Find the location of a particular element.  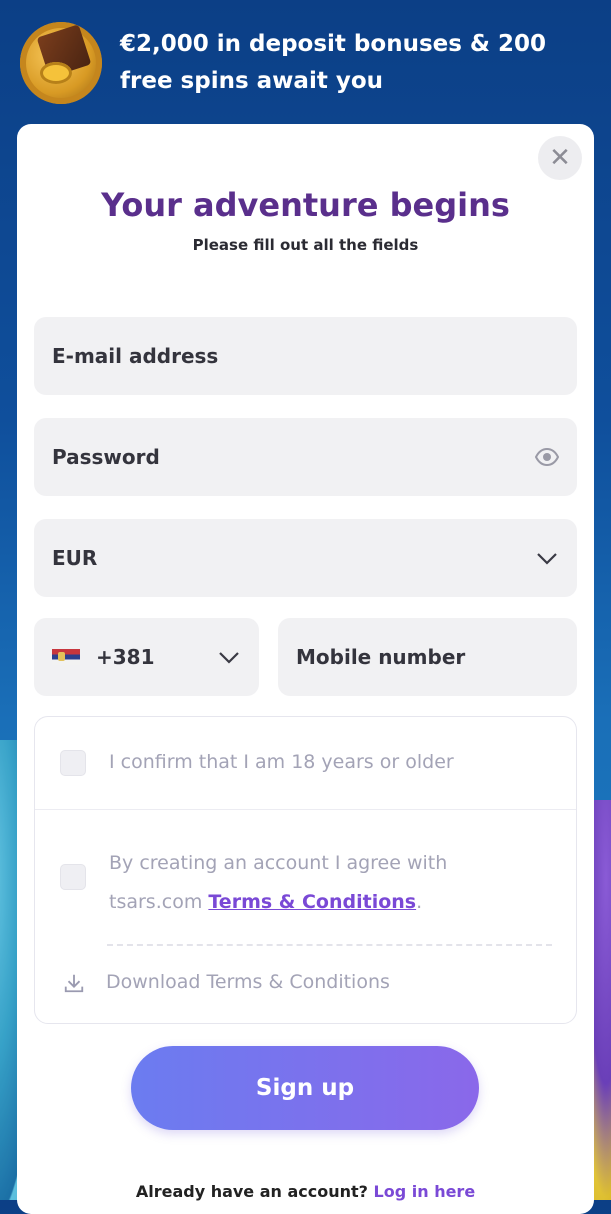

country-code-value: +381 is located at coordinates (125, 657).